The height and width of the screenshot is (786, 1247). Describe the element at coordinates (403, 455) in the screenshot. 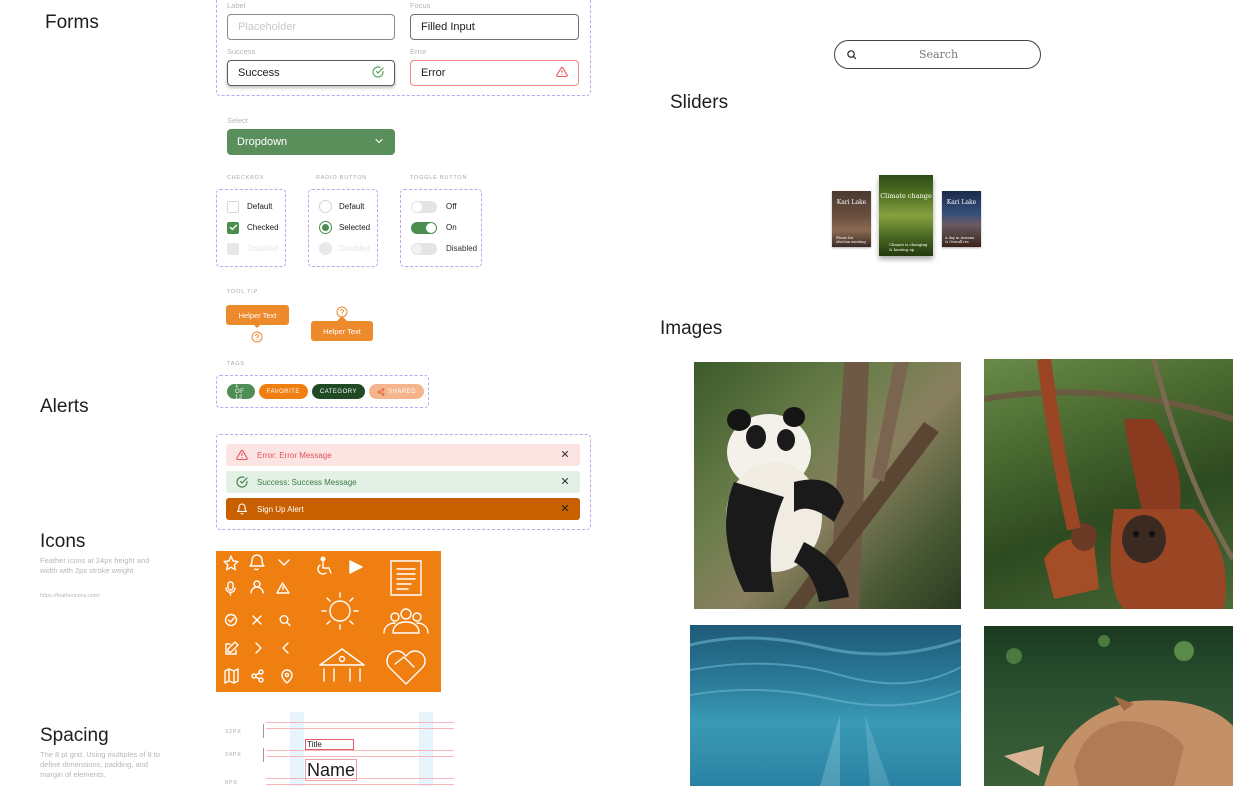

I see `error-alert: Error: Error Message` at that location.